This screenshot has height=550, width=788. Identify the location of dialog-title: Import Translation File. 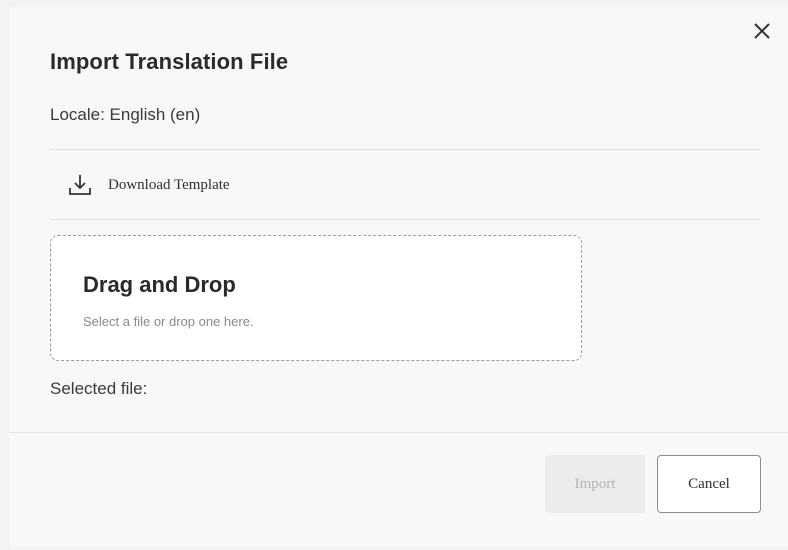
(169, 61).